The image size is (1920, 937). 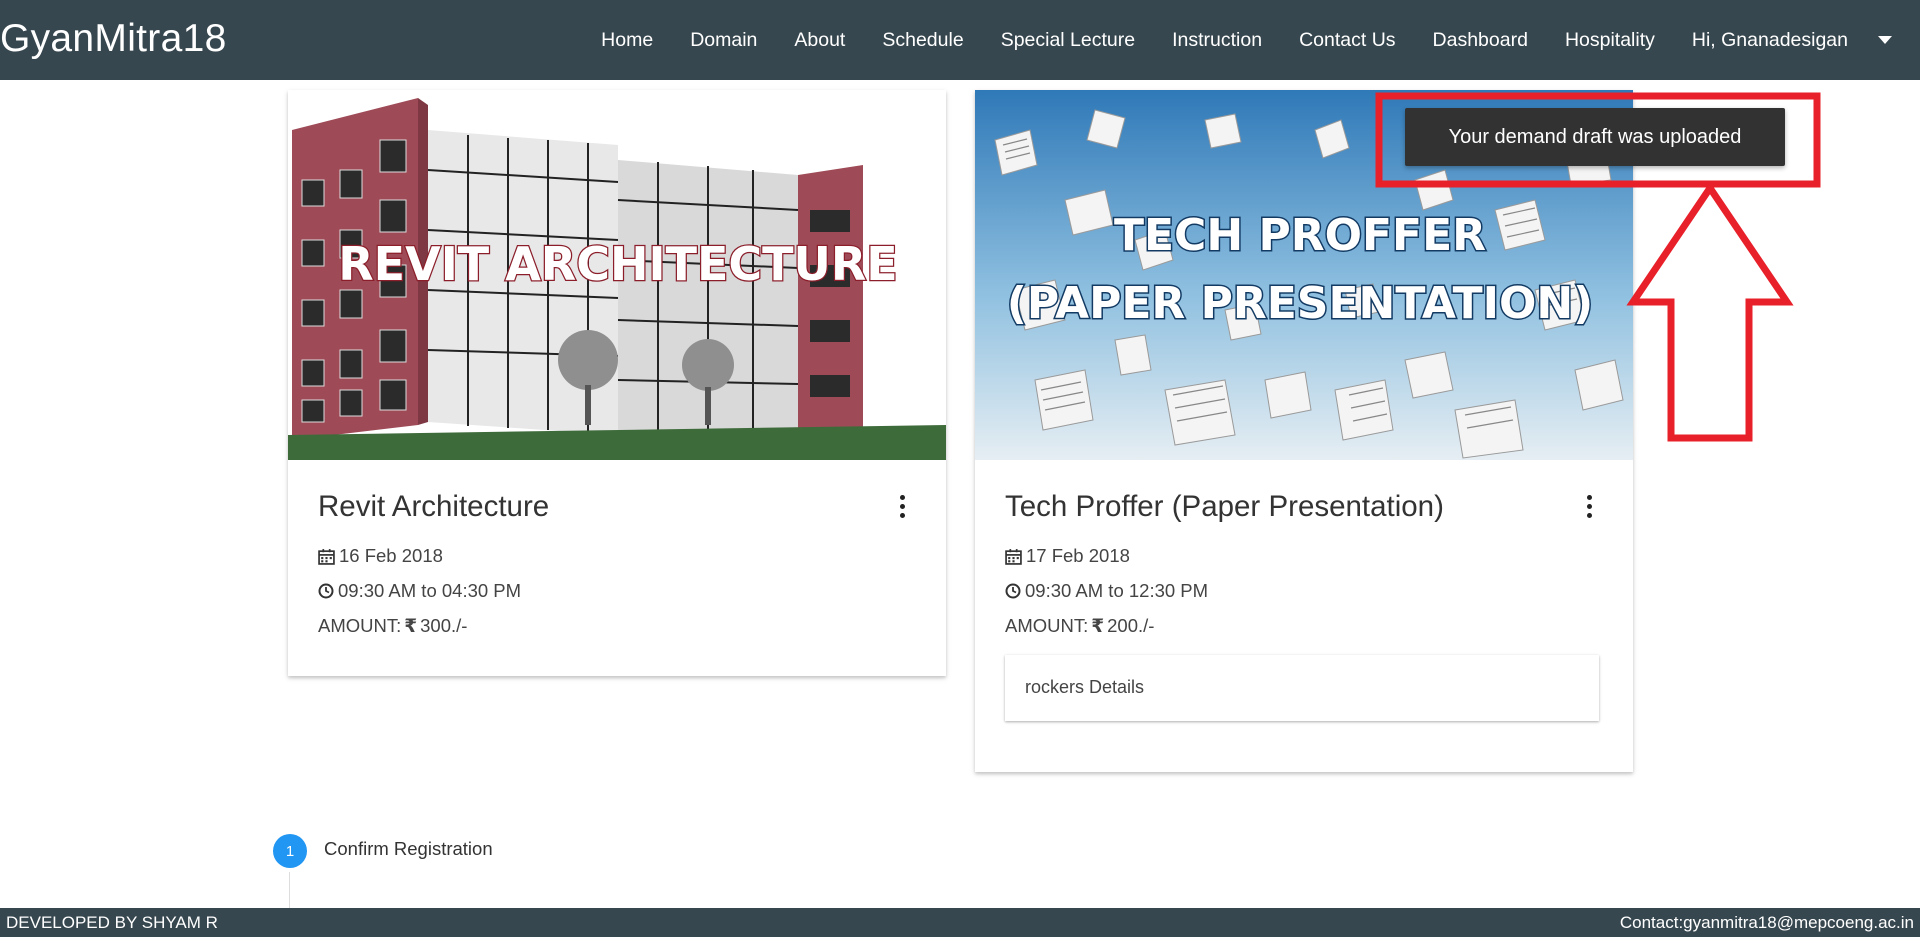 I want to click on nav-special-lecture: Special Lecture, so click(x=1068, y=40).